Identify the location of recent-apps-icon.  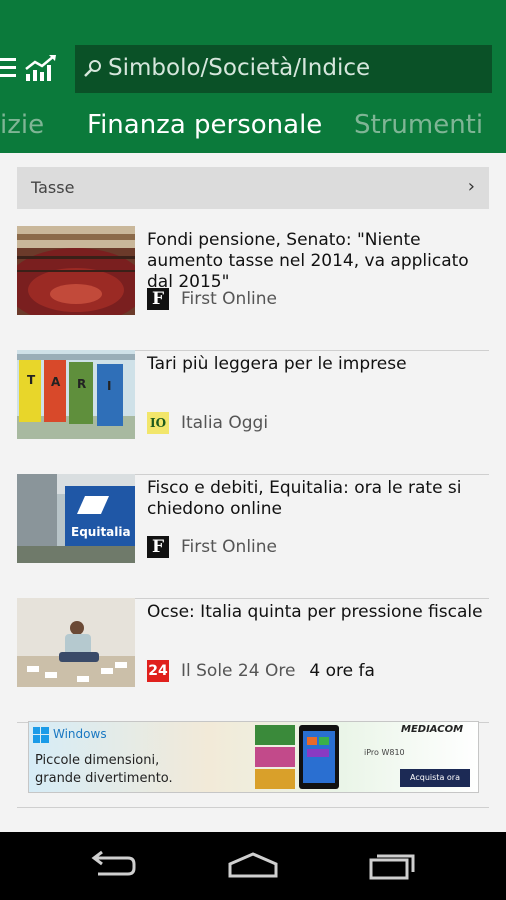
(394, 865).